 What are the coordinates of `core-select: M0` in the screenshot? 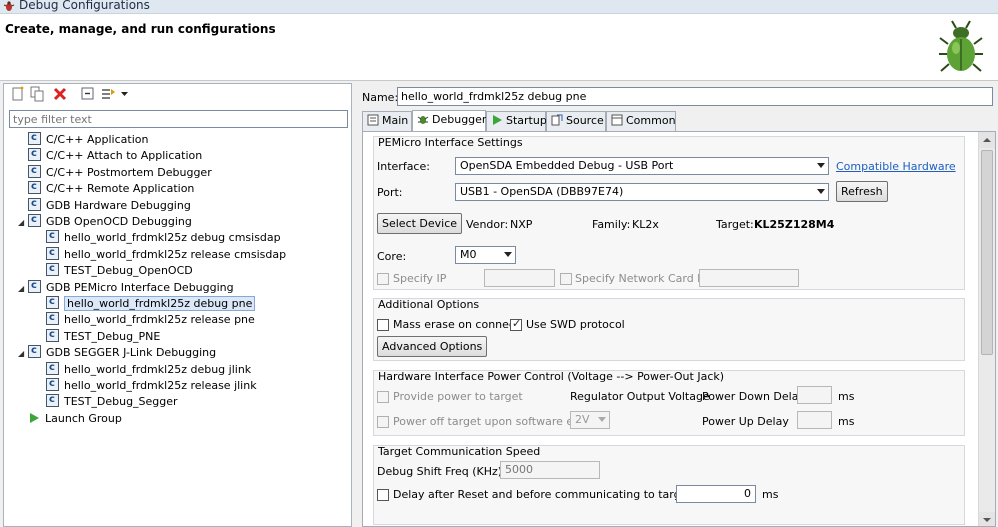 It's located at (485, 255).